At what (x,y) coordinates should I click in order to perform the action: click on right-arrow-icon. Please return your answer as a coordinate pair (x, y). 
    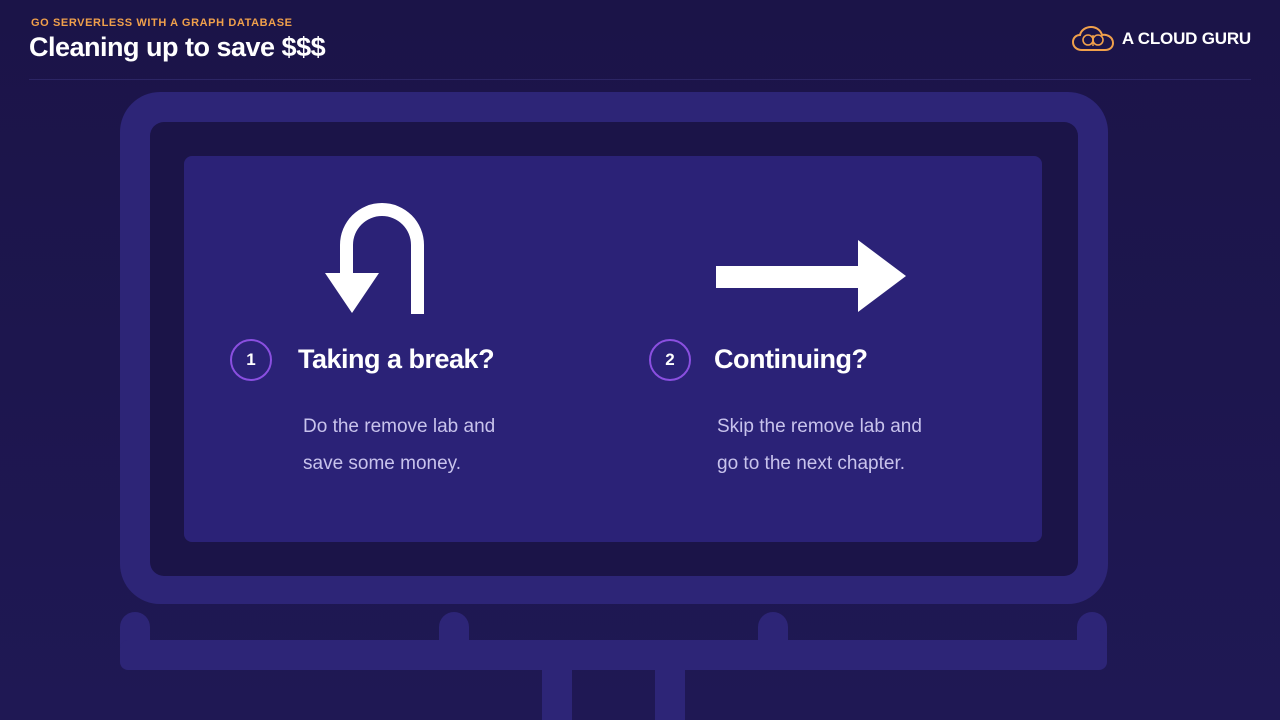
    Looking at the image, I should click on (811, 276).